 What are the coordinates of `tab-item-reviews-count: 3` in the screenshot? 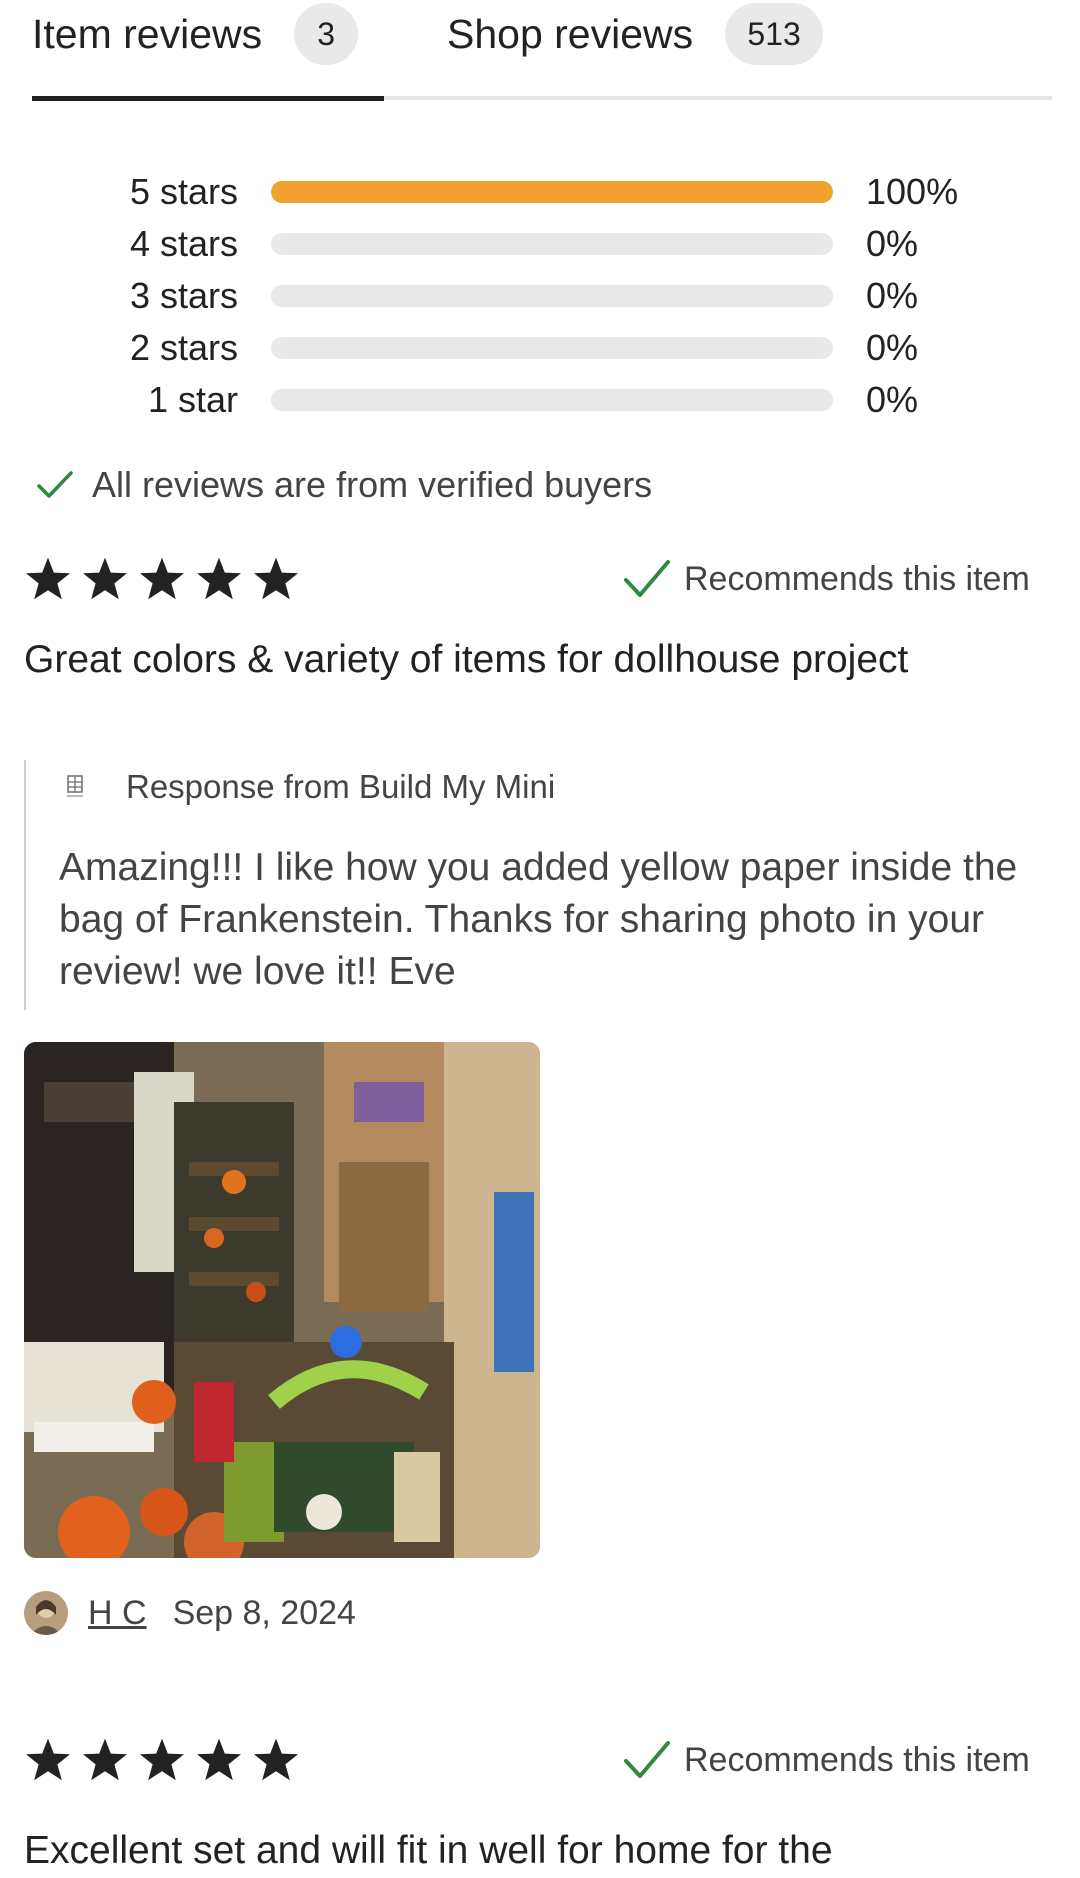 It's located at (326, 34).